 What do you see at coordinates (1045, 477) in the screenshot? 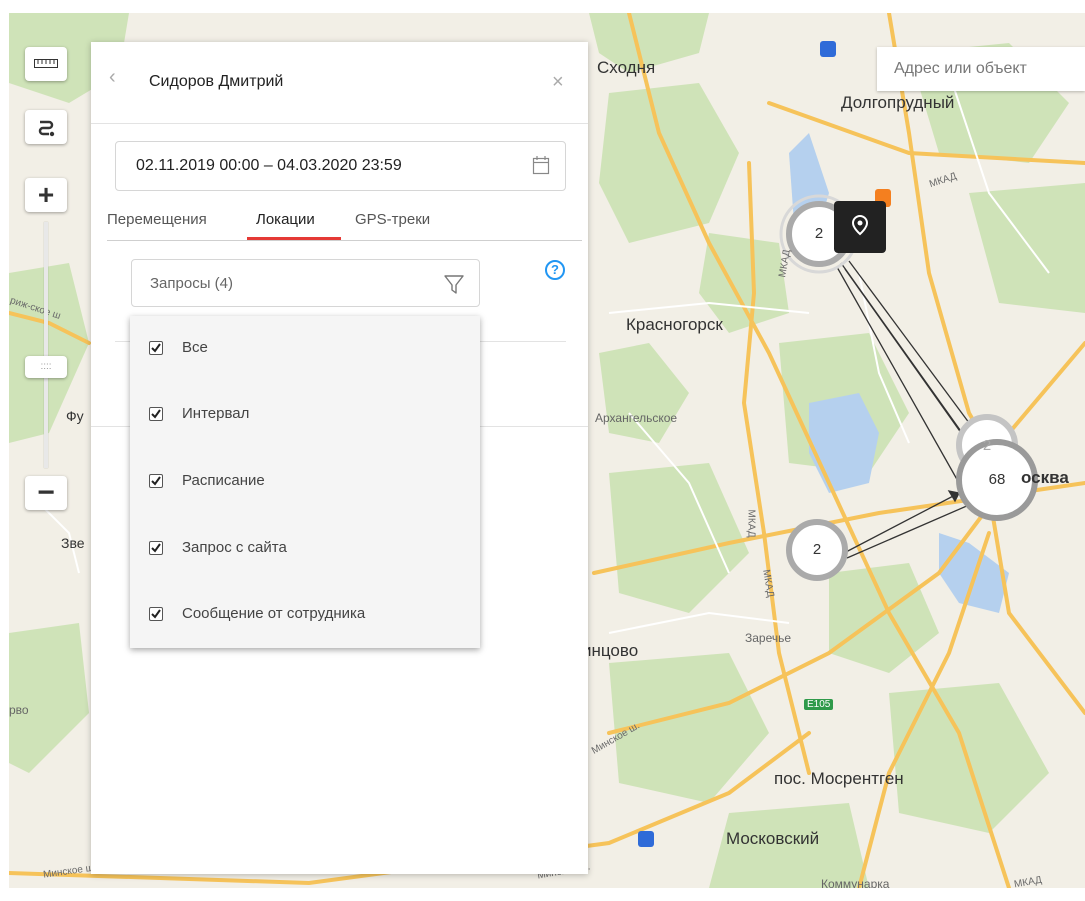
I see `map-label-moskva: осква` at bounding box center [1045, 477].